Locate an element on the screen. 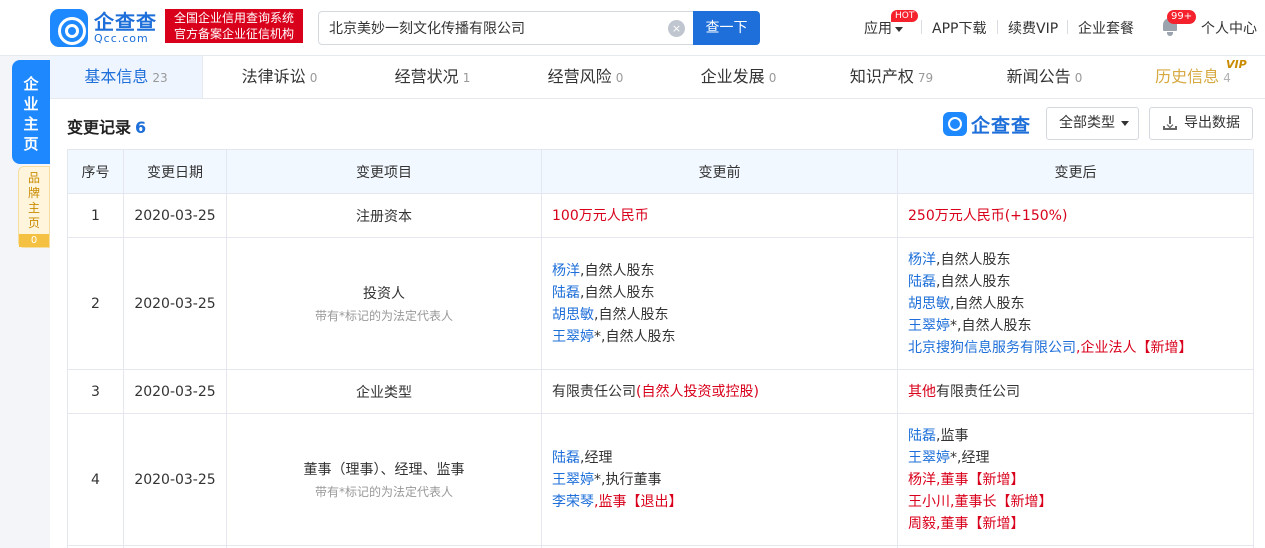 This screenshot has width=1265, height=548. brand-count-badge: 0 is located at coordinates (34, 240).